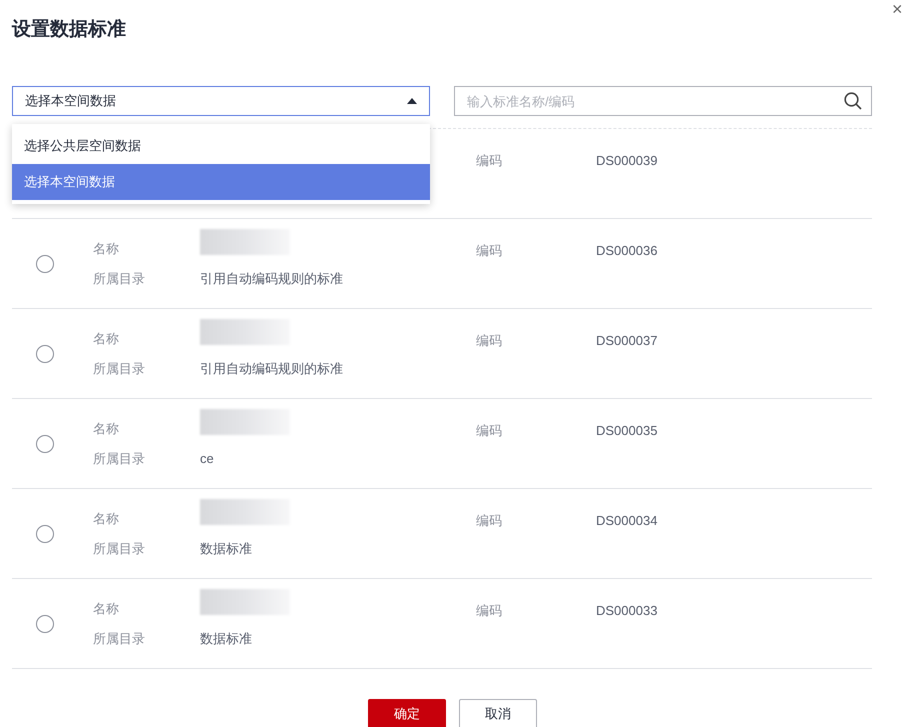  Describe the element at coordinates (221, 146) in the screenshot. I see `dropdown-option: 选择公共层空间数据` at that location.